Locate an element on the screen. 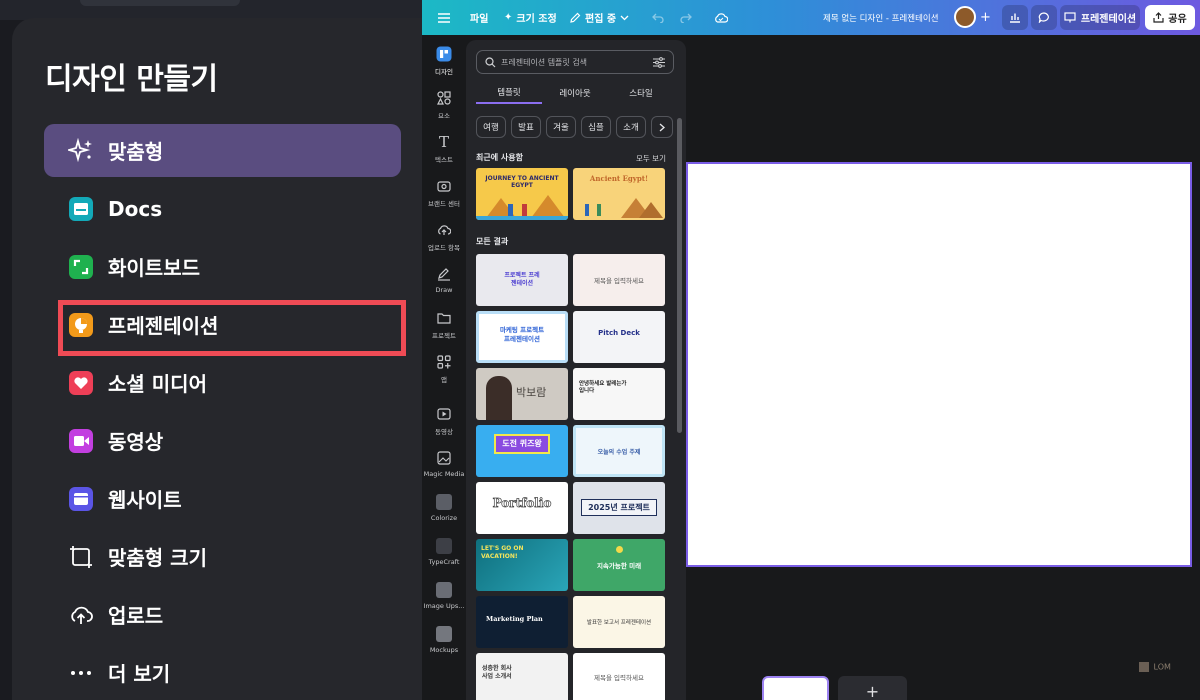 The image size is (1200, 700). brand-icon is located at coordinates (444, 186).